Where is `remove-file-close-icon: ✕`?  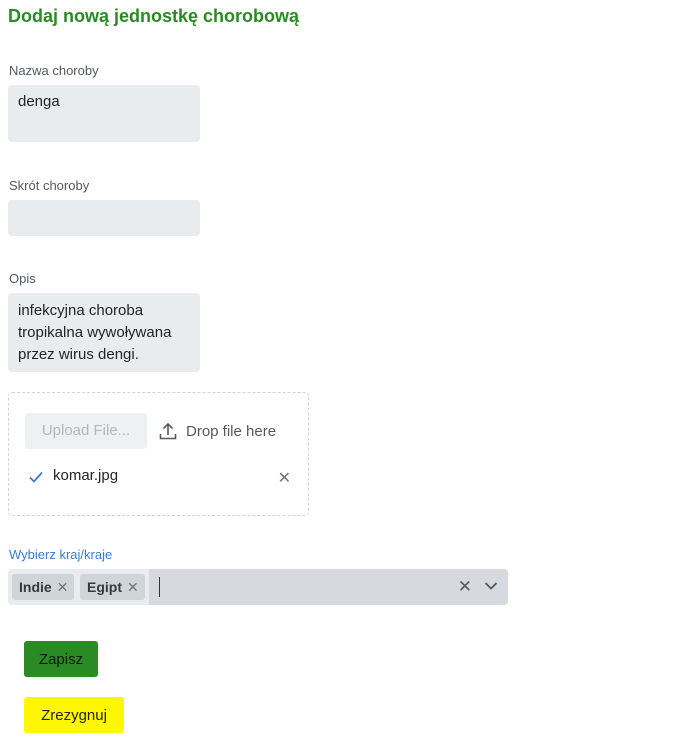
remove-file-close-icon: ✕ is located at coordinates (284, 478).